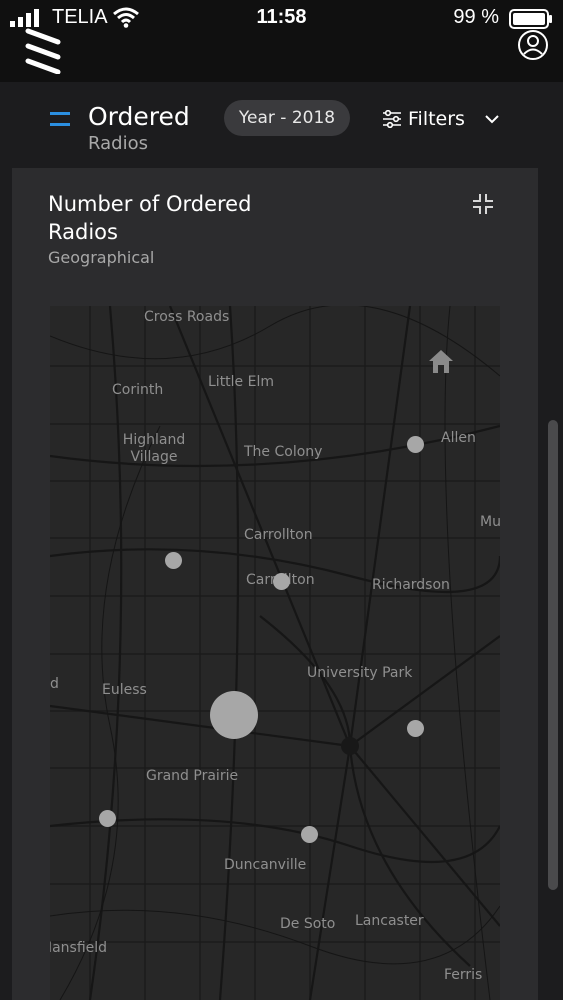 This screenshot has height=1000, width=563. What do you see at coordinates (492, 119) in the screenshot?
I see `chevron-down-icon` at bounding box center [492, 119].